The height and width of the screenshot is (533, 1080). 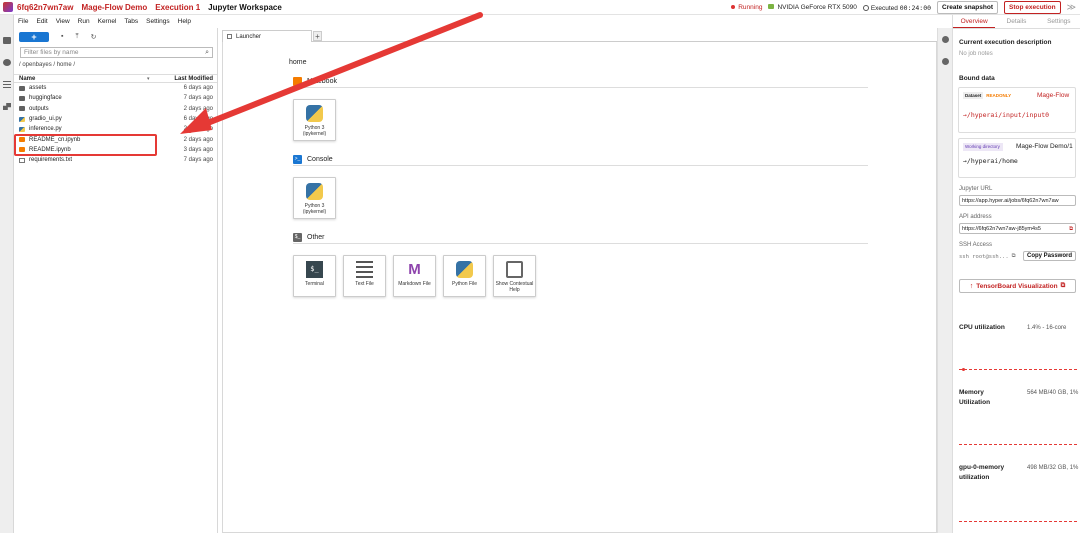 I want to click on tensorboard-icon: ↑, so click(x=971, y=286).